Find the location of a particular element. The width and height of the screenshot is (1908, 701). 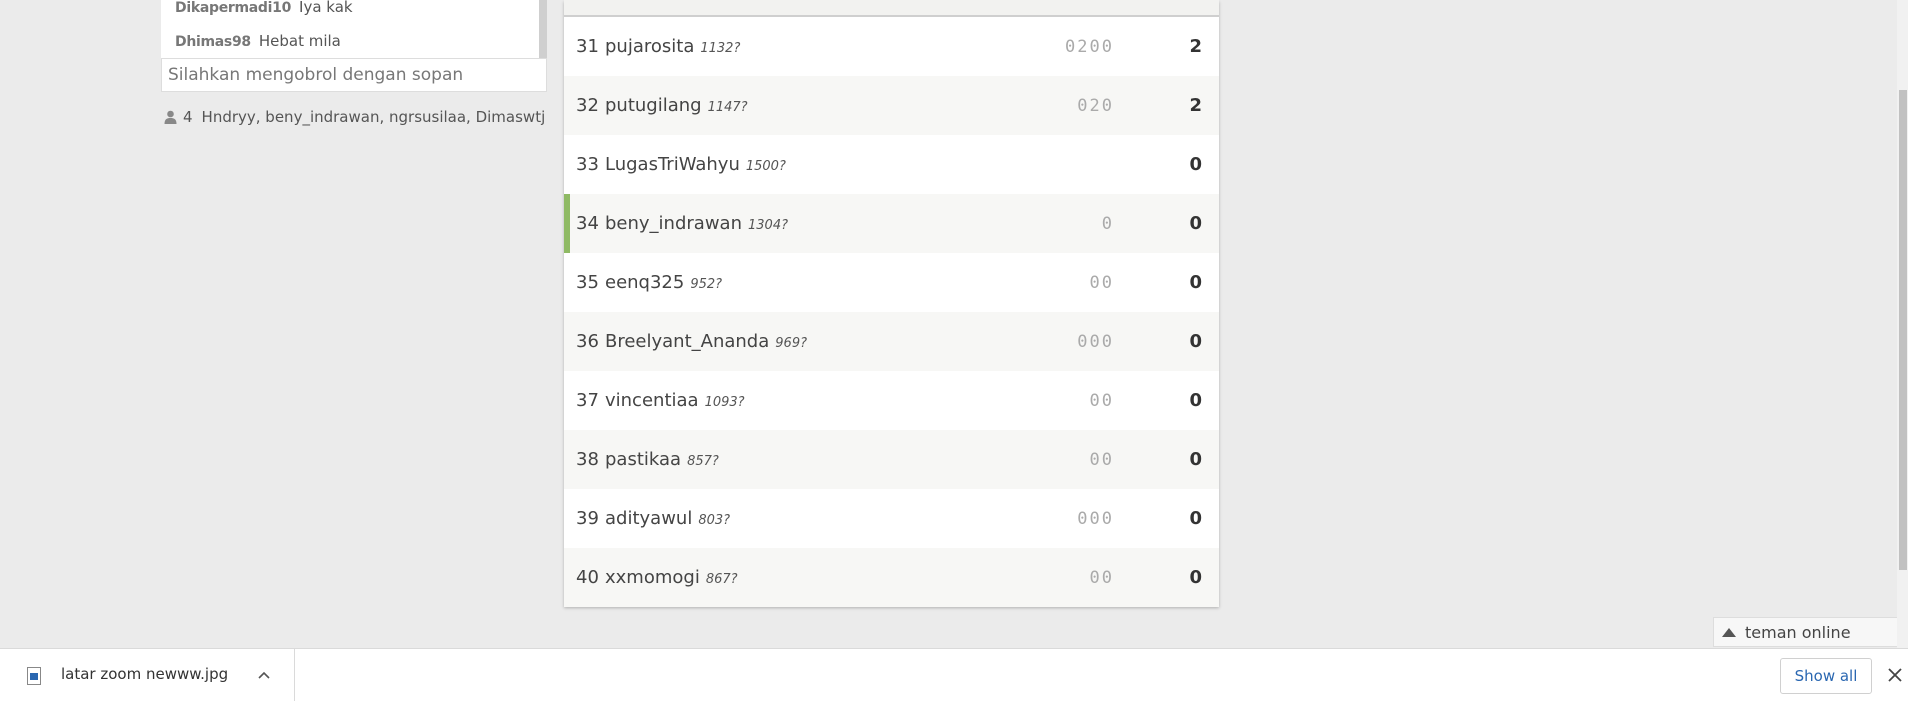

rank: 37 is located at coordinates (587, 400).